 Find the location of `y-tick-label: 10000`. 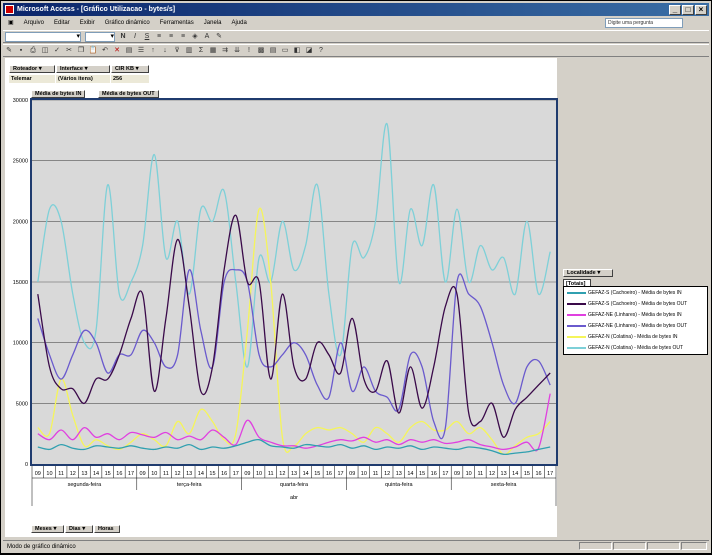

y-tick-label: 10000 is located at coordinates (20, 344).